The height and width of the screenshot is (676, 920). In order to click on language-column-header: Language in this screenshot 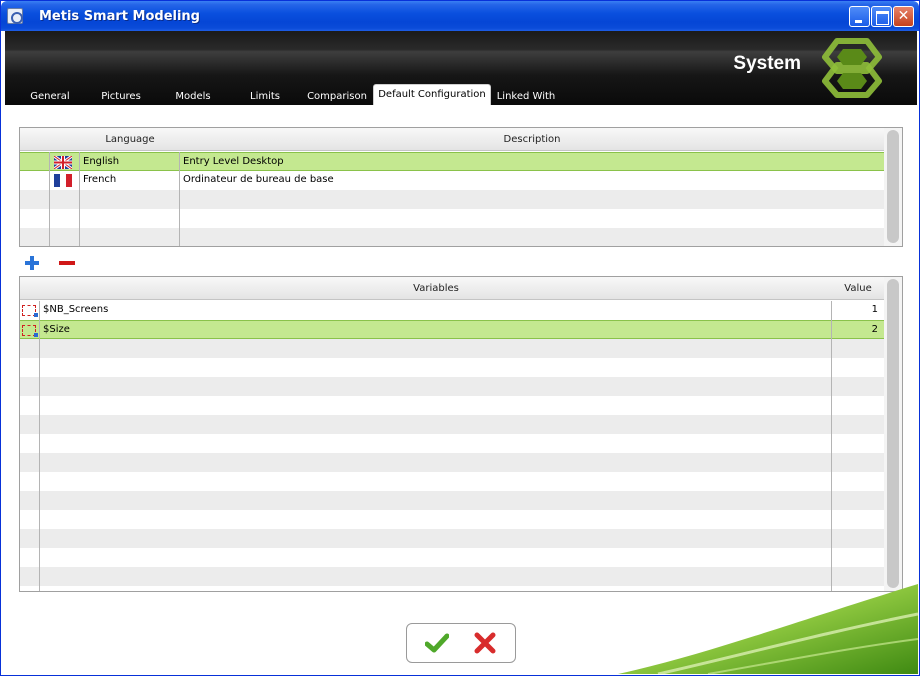, I will do `click(130, 139)`.